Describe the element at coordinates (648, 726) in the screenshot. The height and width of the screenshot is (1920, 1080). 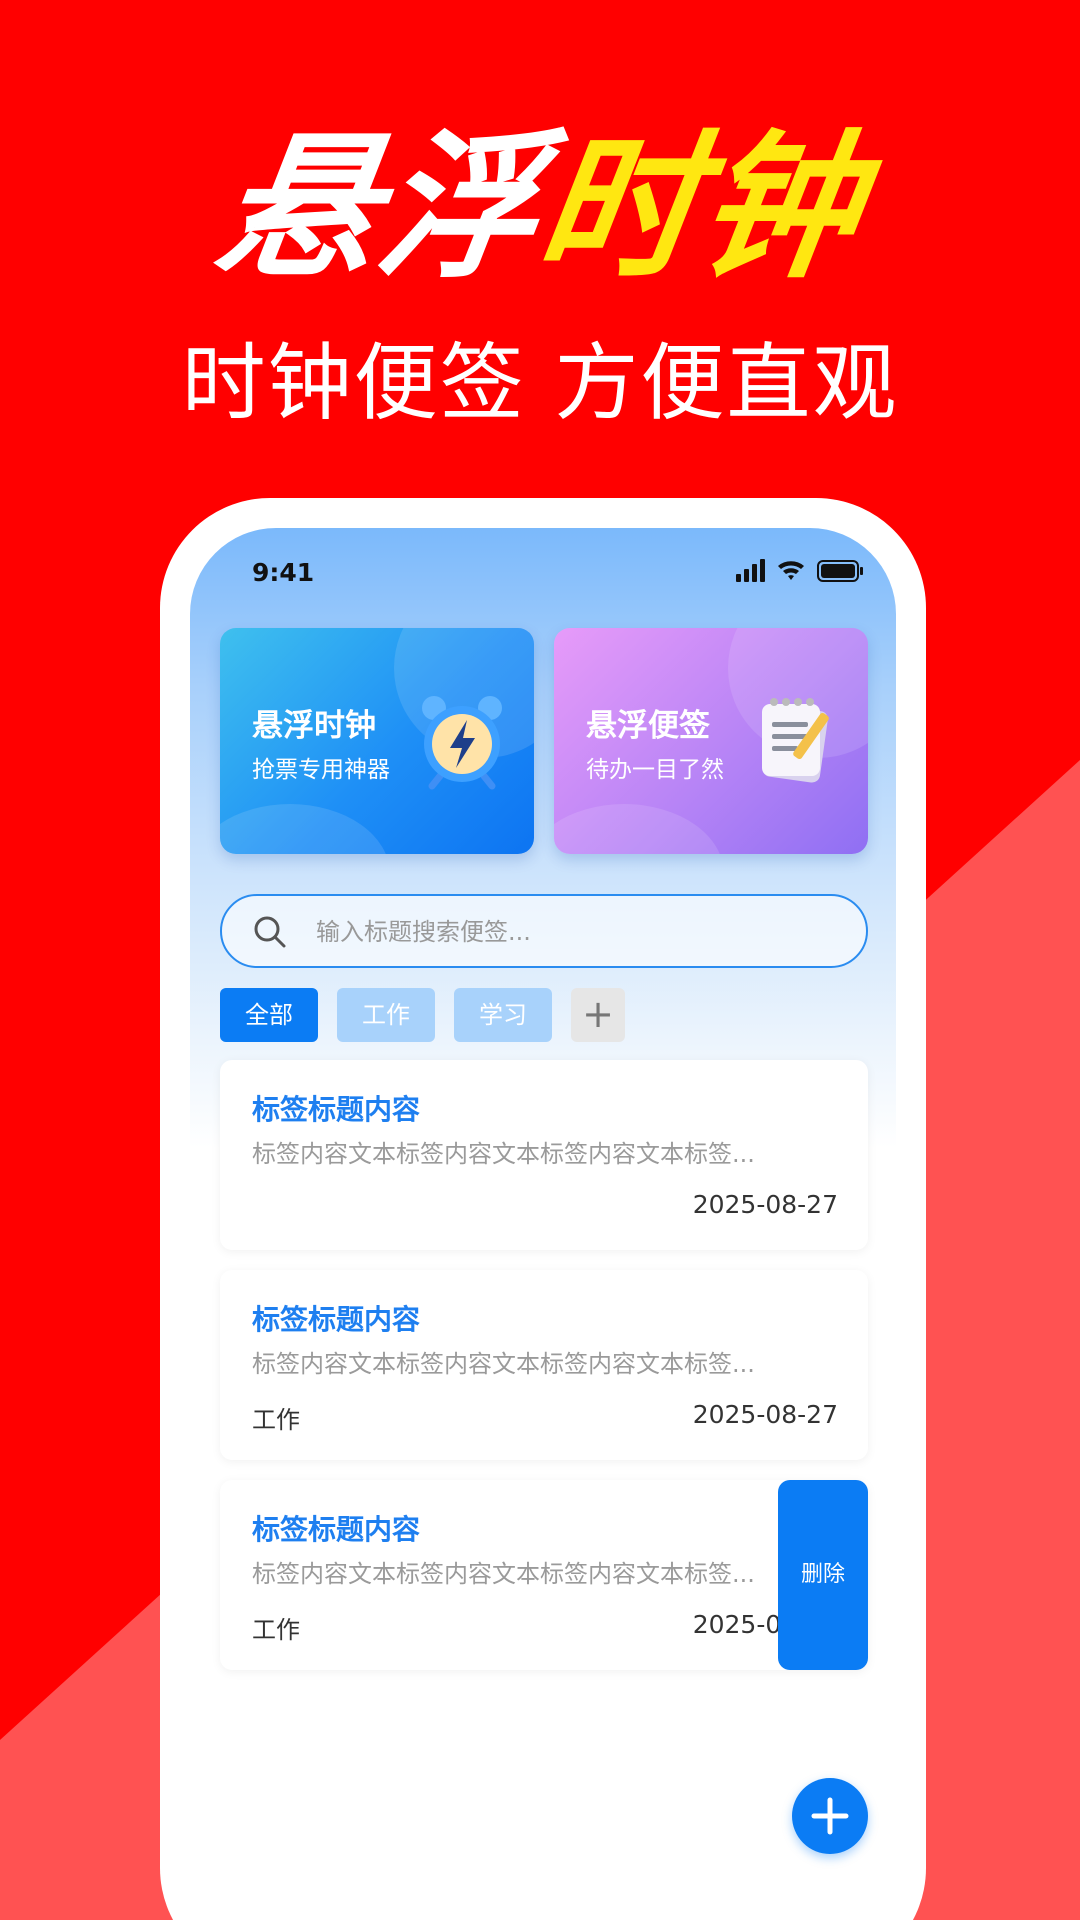
I see `card-title: 悬浮便签` at that location.